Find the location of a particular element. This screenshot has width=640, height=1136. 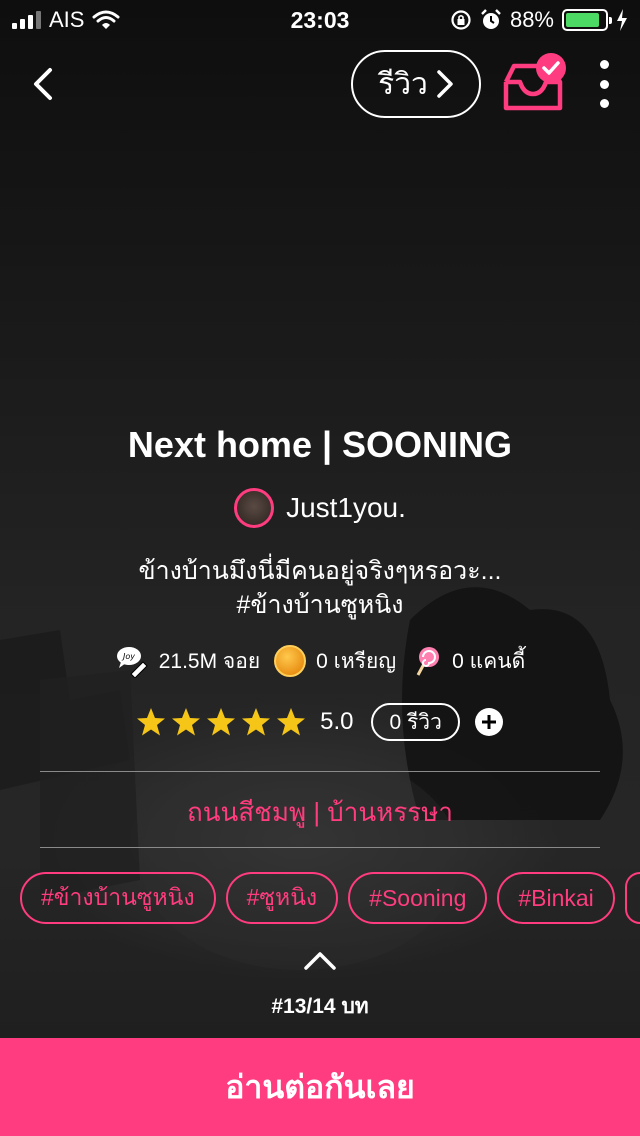

tag-chip: #ซูหนิง is located at coordinates (282, 898).